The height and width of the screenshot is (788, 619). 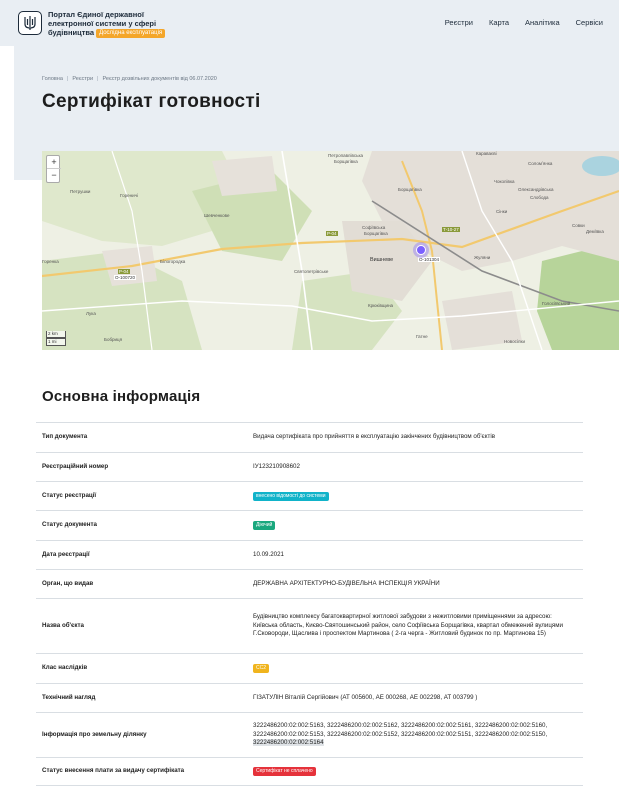 What do you see at coordinates (539, 197) in the screenshot?
I see `map-label: Слобода` at bounding box center [539, 197].